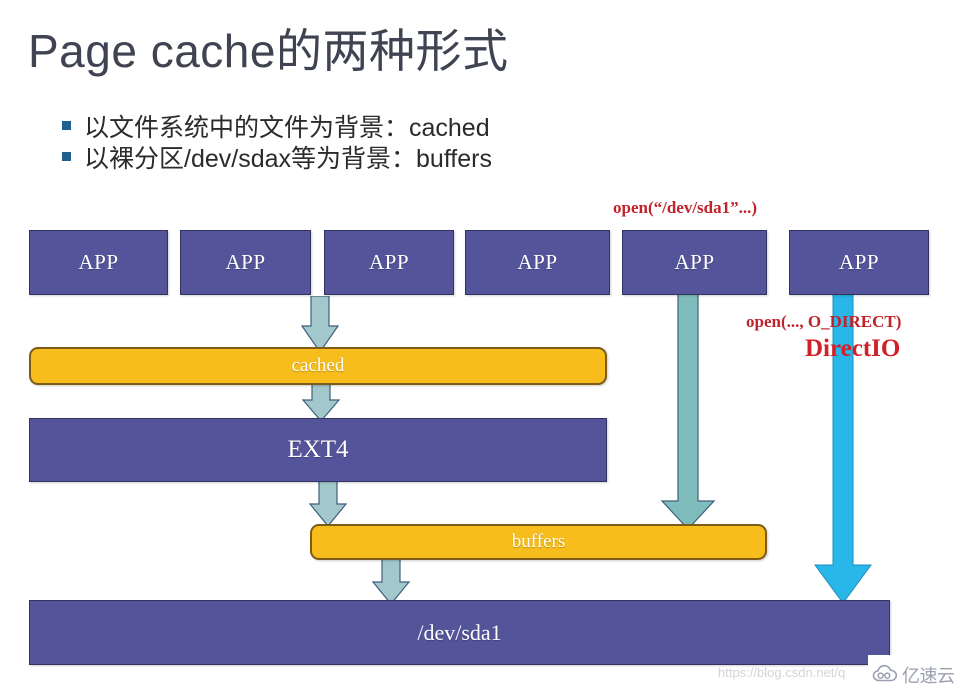 The width and height of the screenshot is (965, 695). I want to click on buffers-layer-label: buffers, so click(538, 541).